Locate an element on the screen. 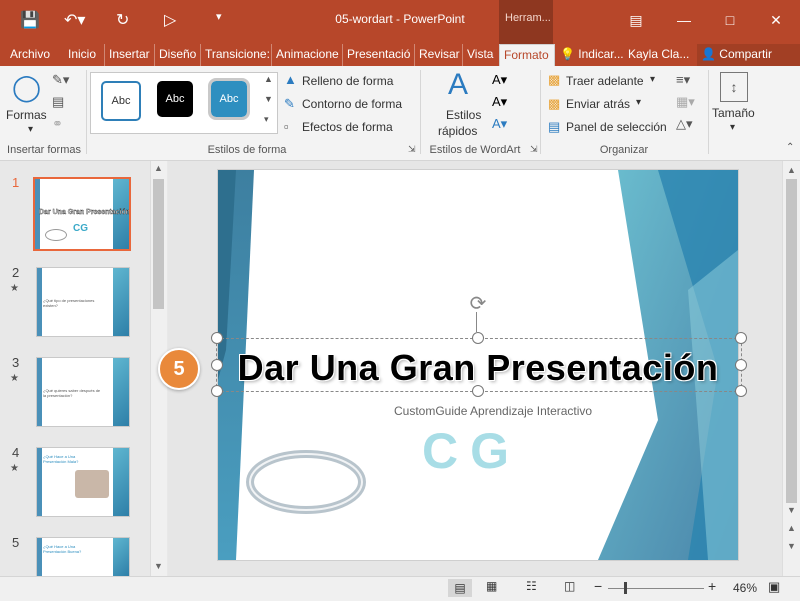 The image size is (800, 601). collapse-ribbon-icon: ⌃ is located at coordinates (790, 147).